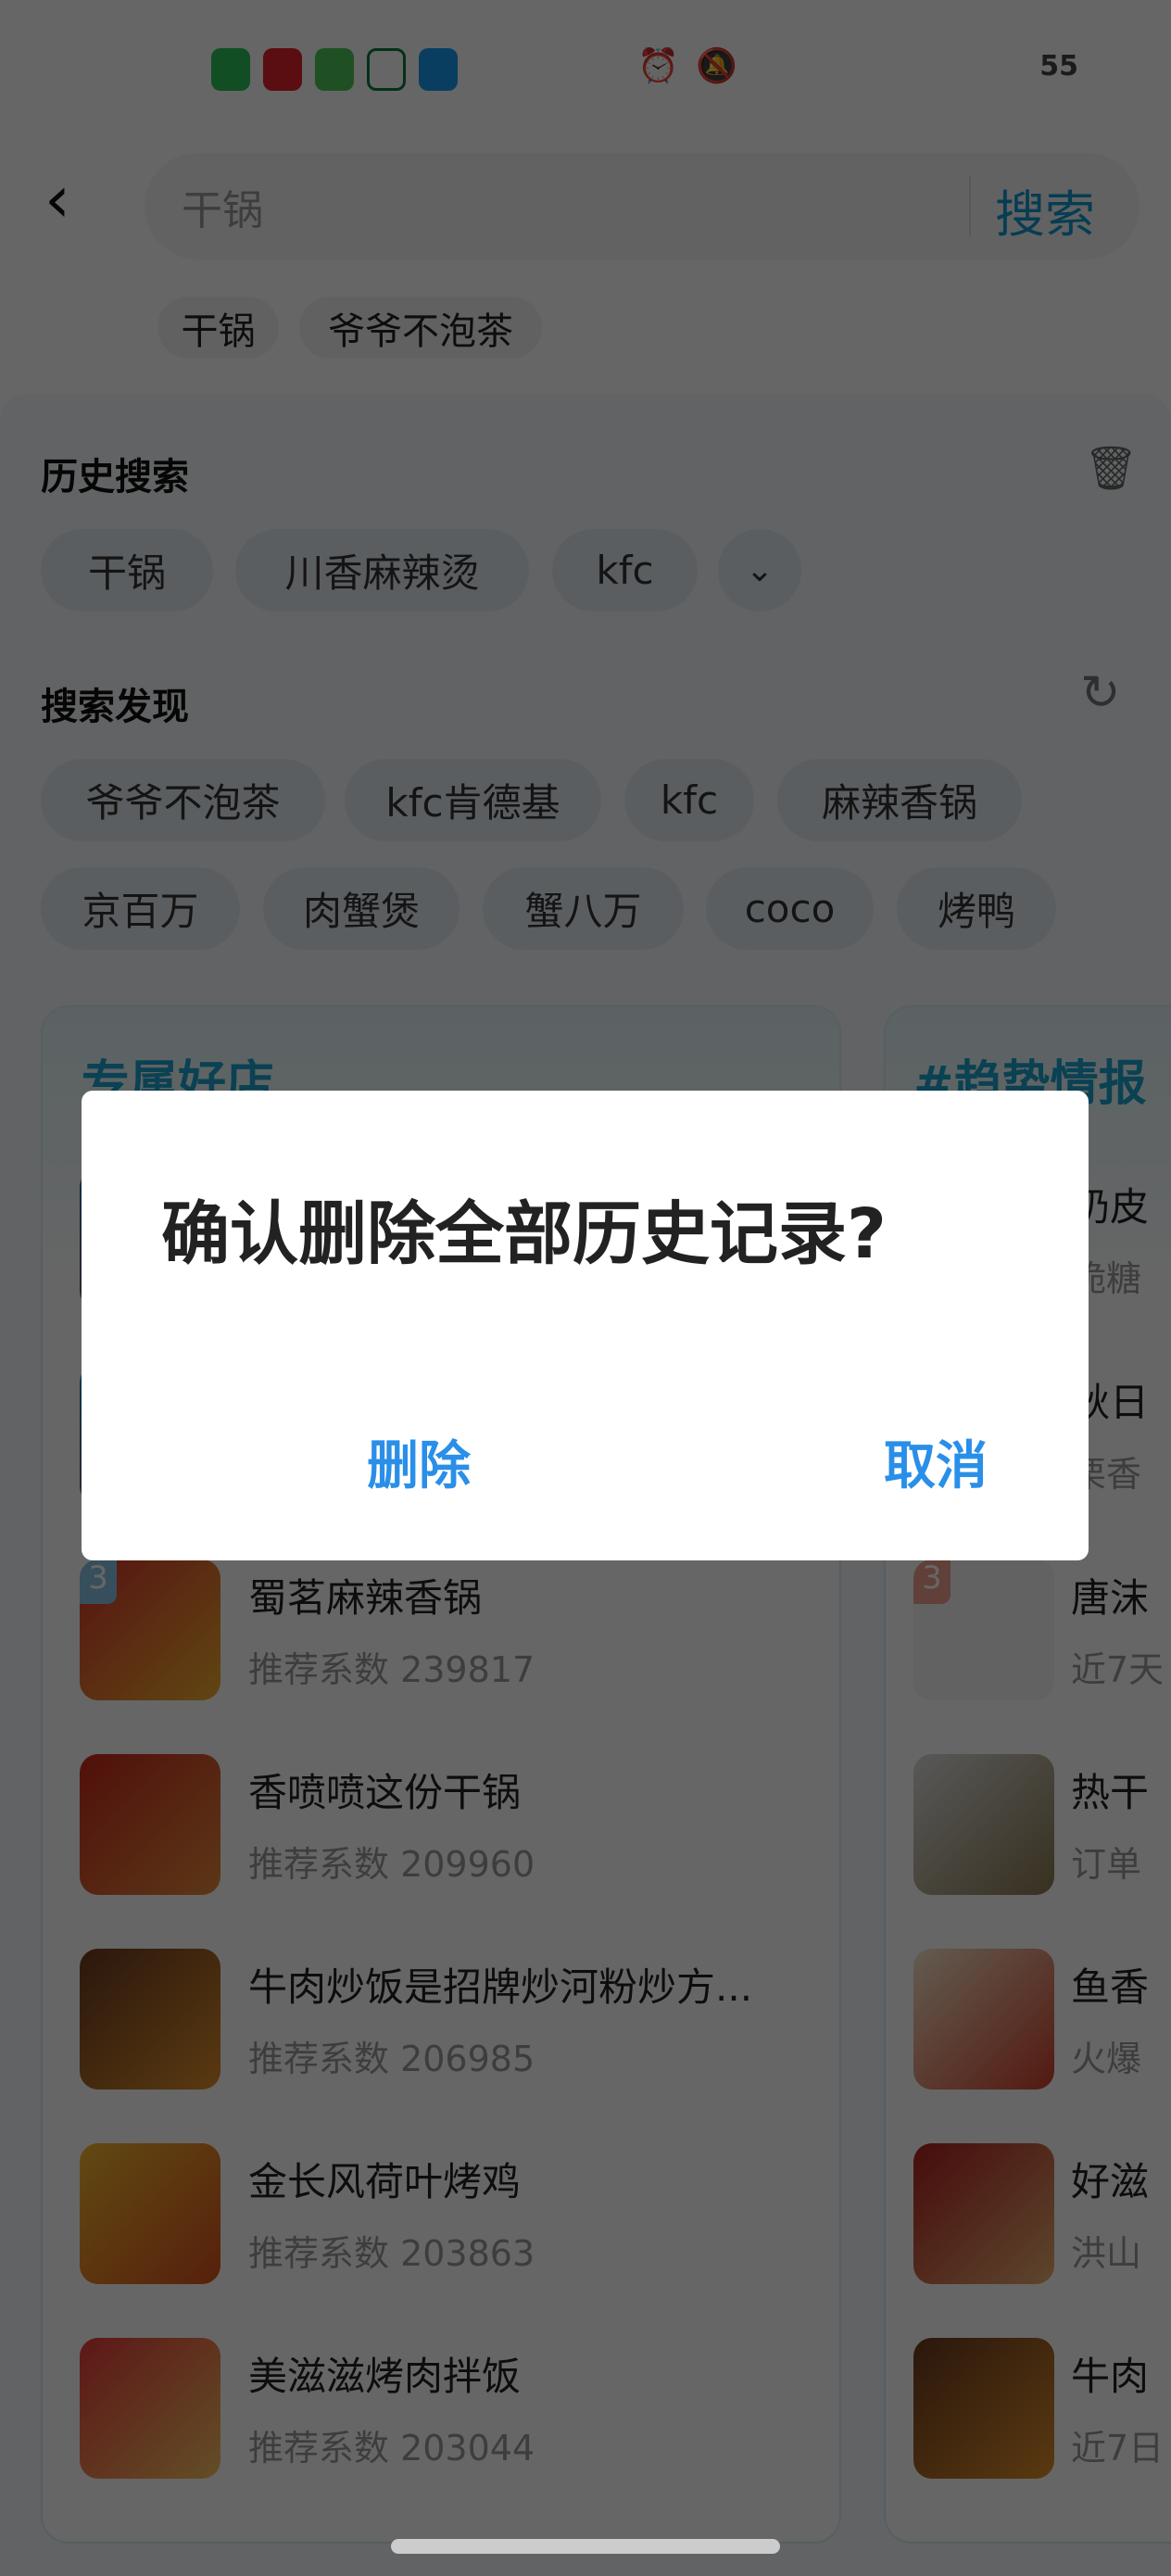  Describe the element at coordinates (385, 2182) in the screenshot. I see `shop-name: 金长风荷叶烤鸡` at that location.